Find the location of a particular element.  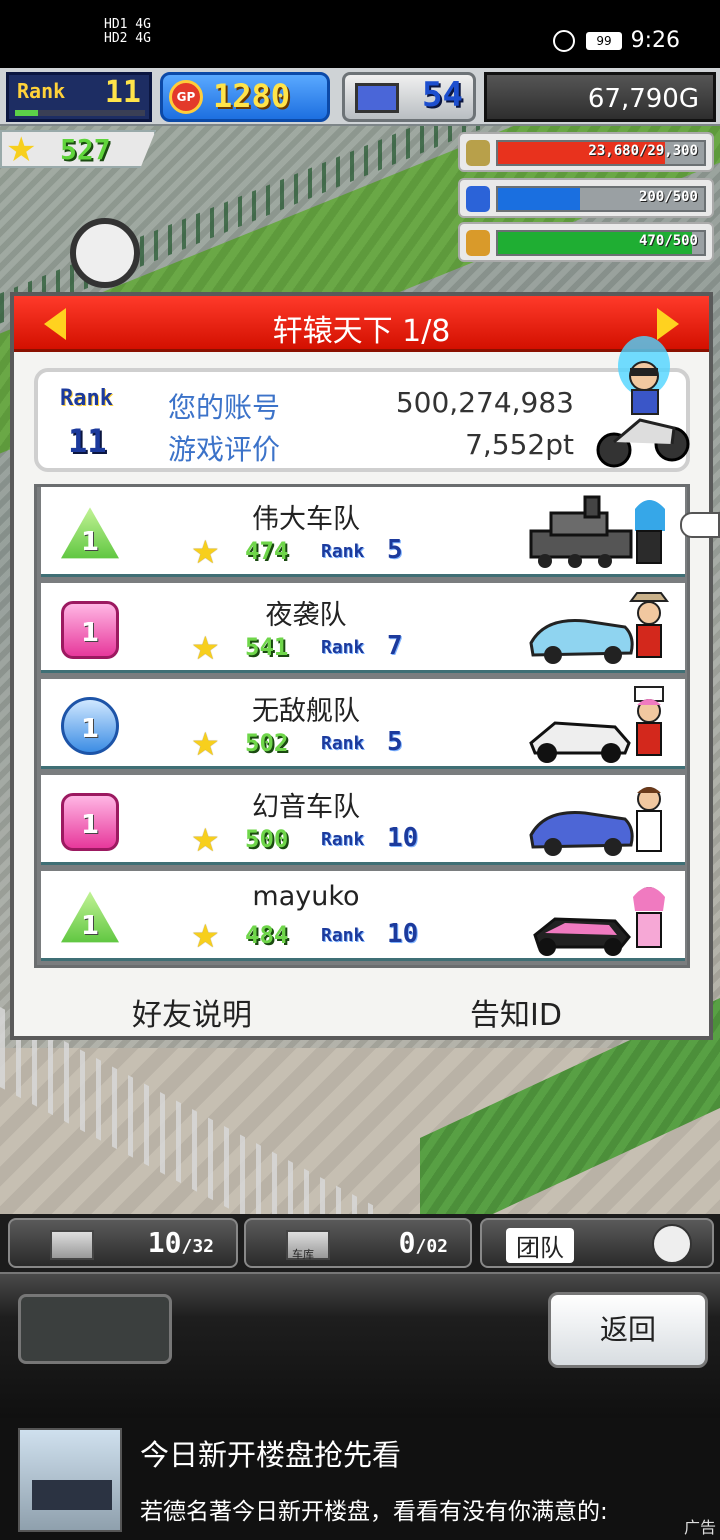

tab-team: 团队 is located at coordinates (597, 1243).